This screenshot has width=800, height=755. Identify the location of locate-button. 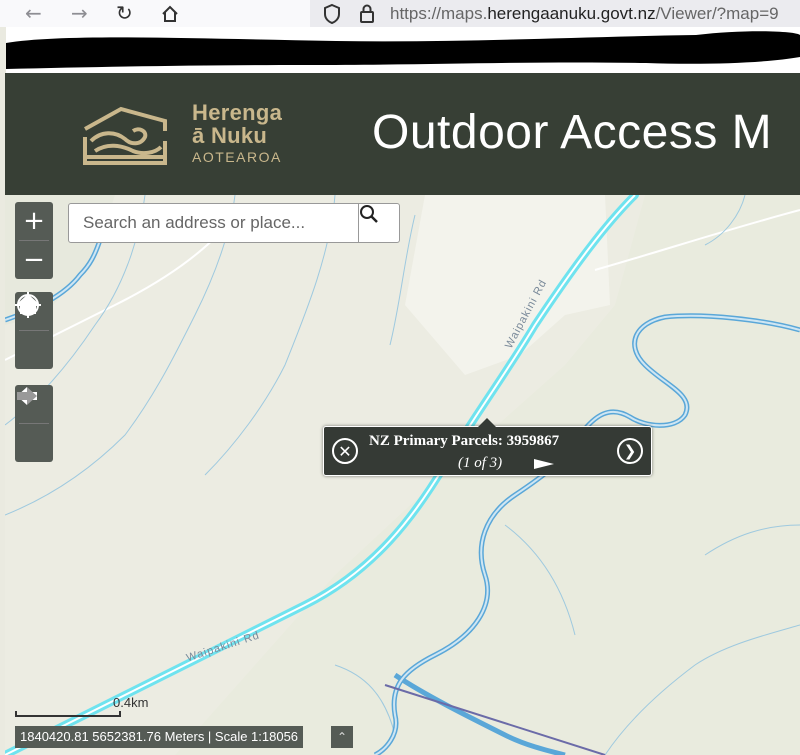
(34, 330).